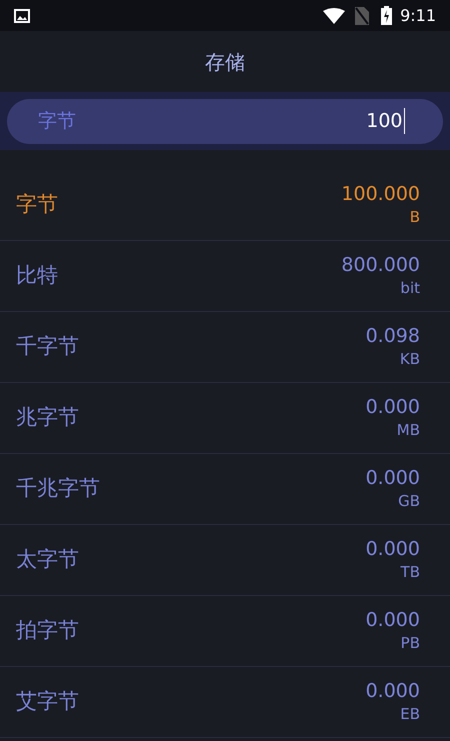 This screenshot has width=450, height=741. Describe the element at coordinates (404, 121) in the screenshot. I see `text-cursor` at that location.